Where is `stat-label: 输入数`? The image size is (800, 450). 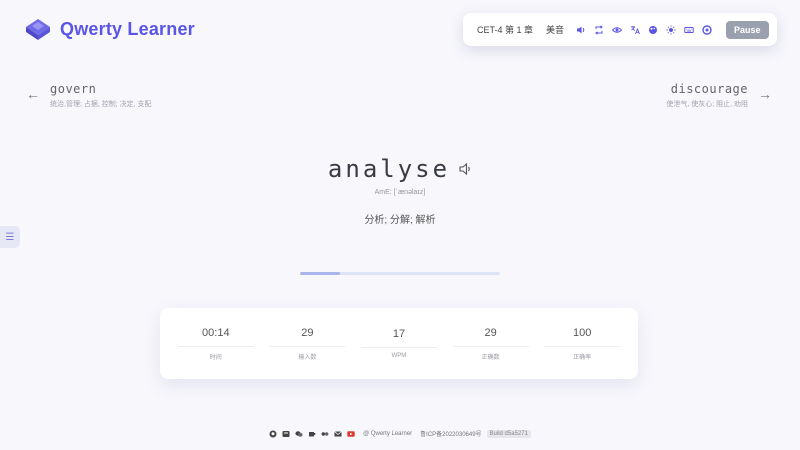 stat-label: 输入数 is located at coordinates (307, 357).